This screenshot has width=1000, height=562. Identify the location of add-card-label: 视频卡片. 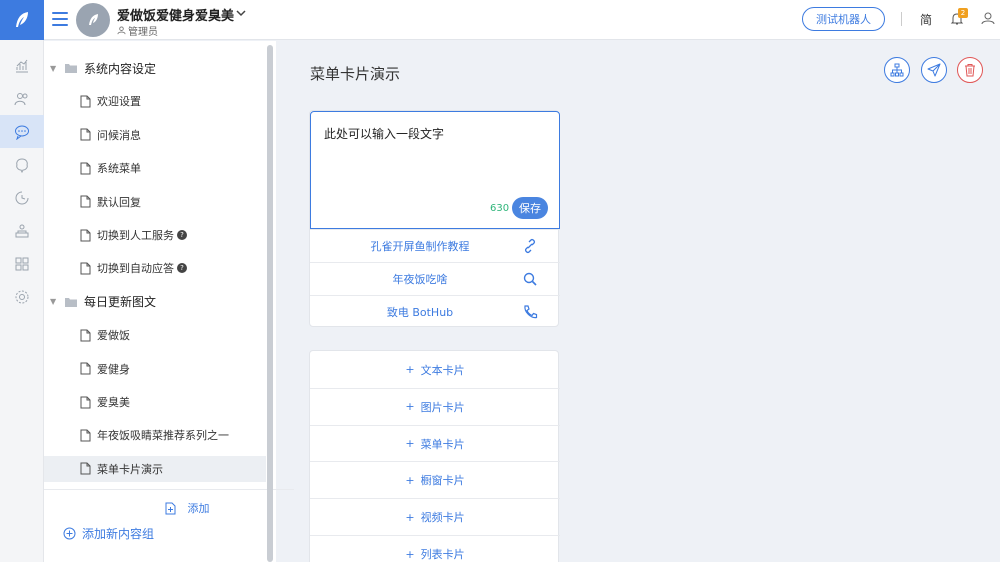
(442, 518).